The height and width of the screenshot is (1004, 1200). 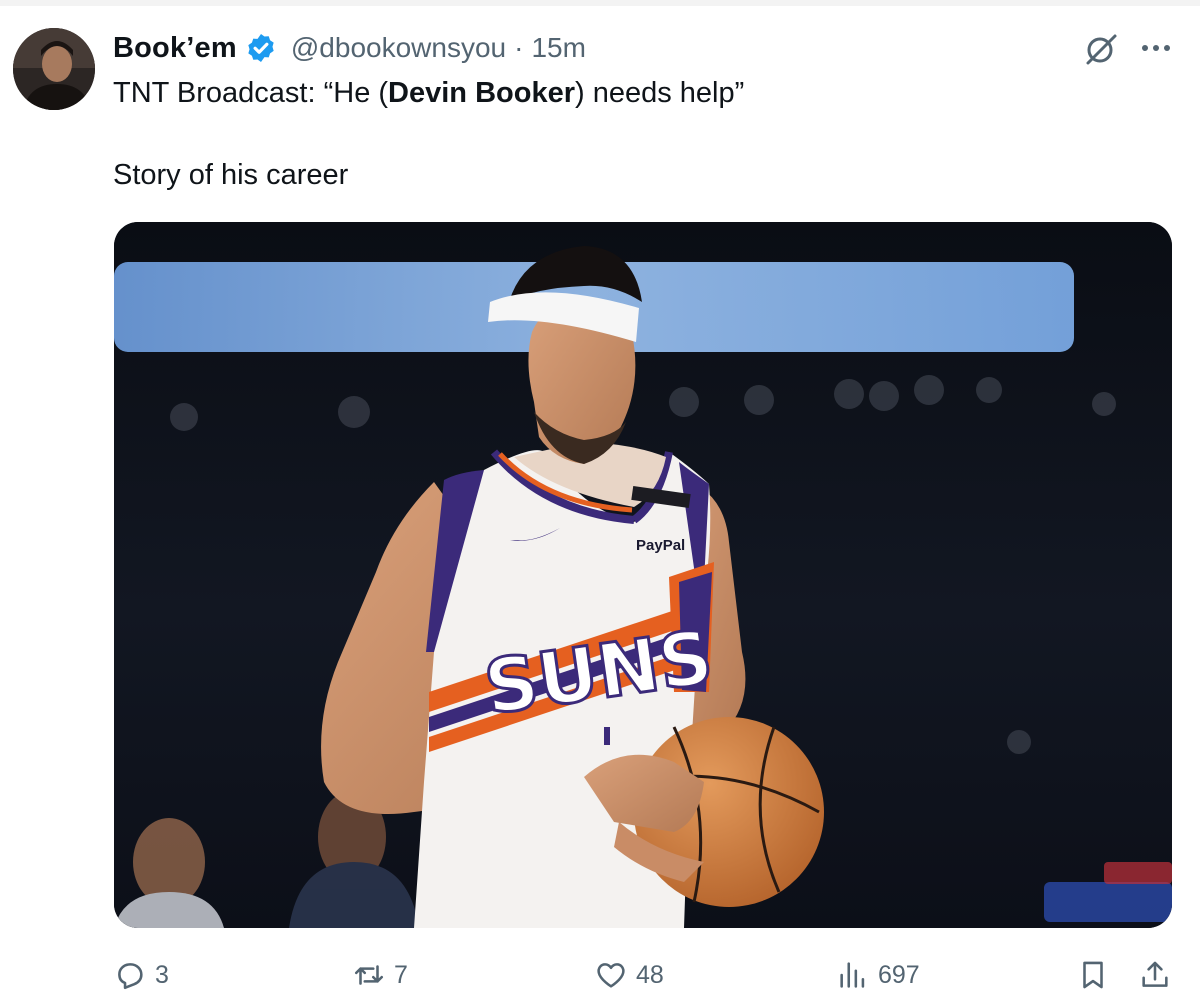 I want to click on tweet-header: Book’em @dbookownsyou · 15m, so click(x=349, y=48).